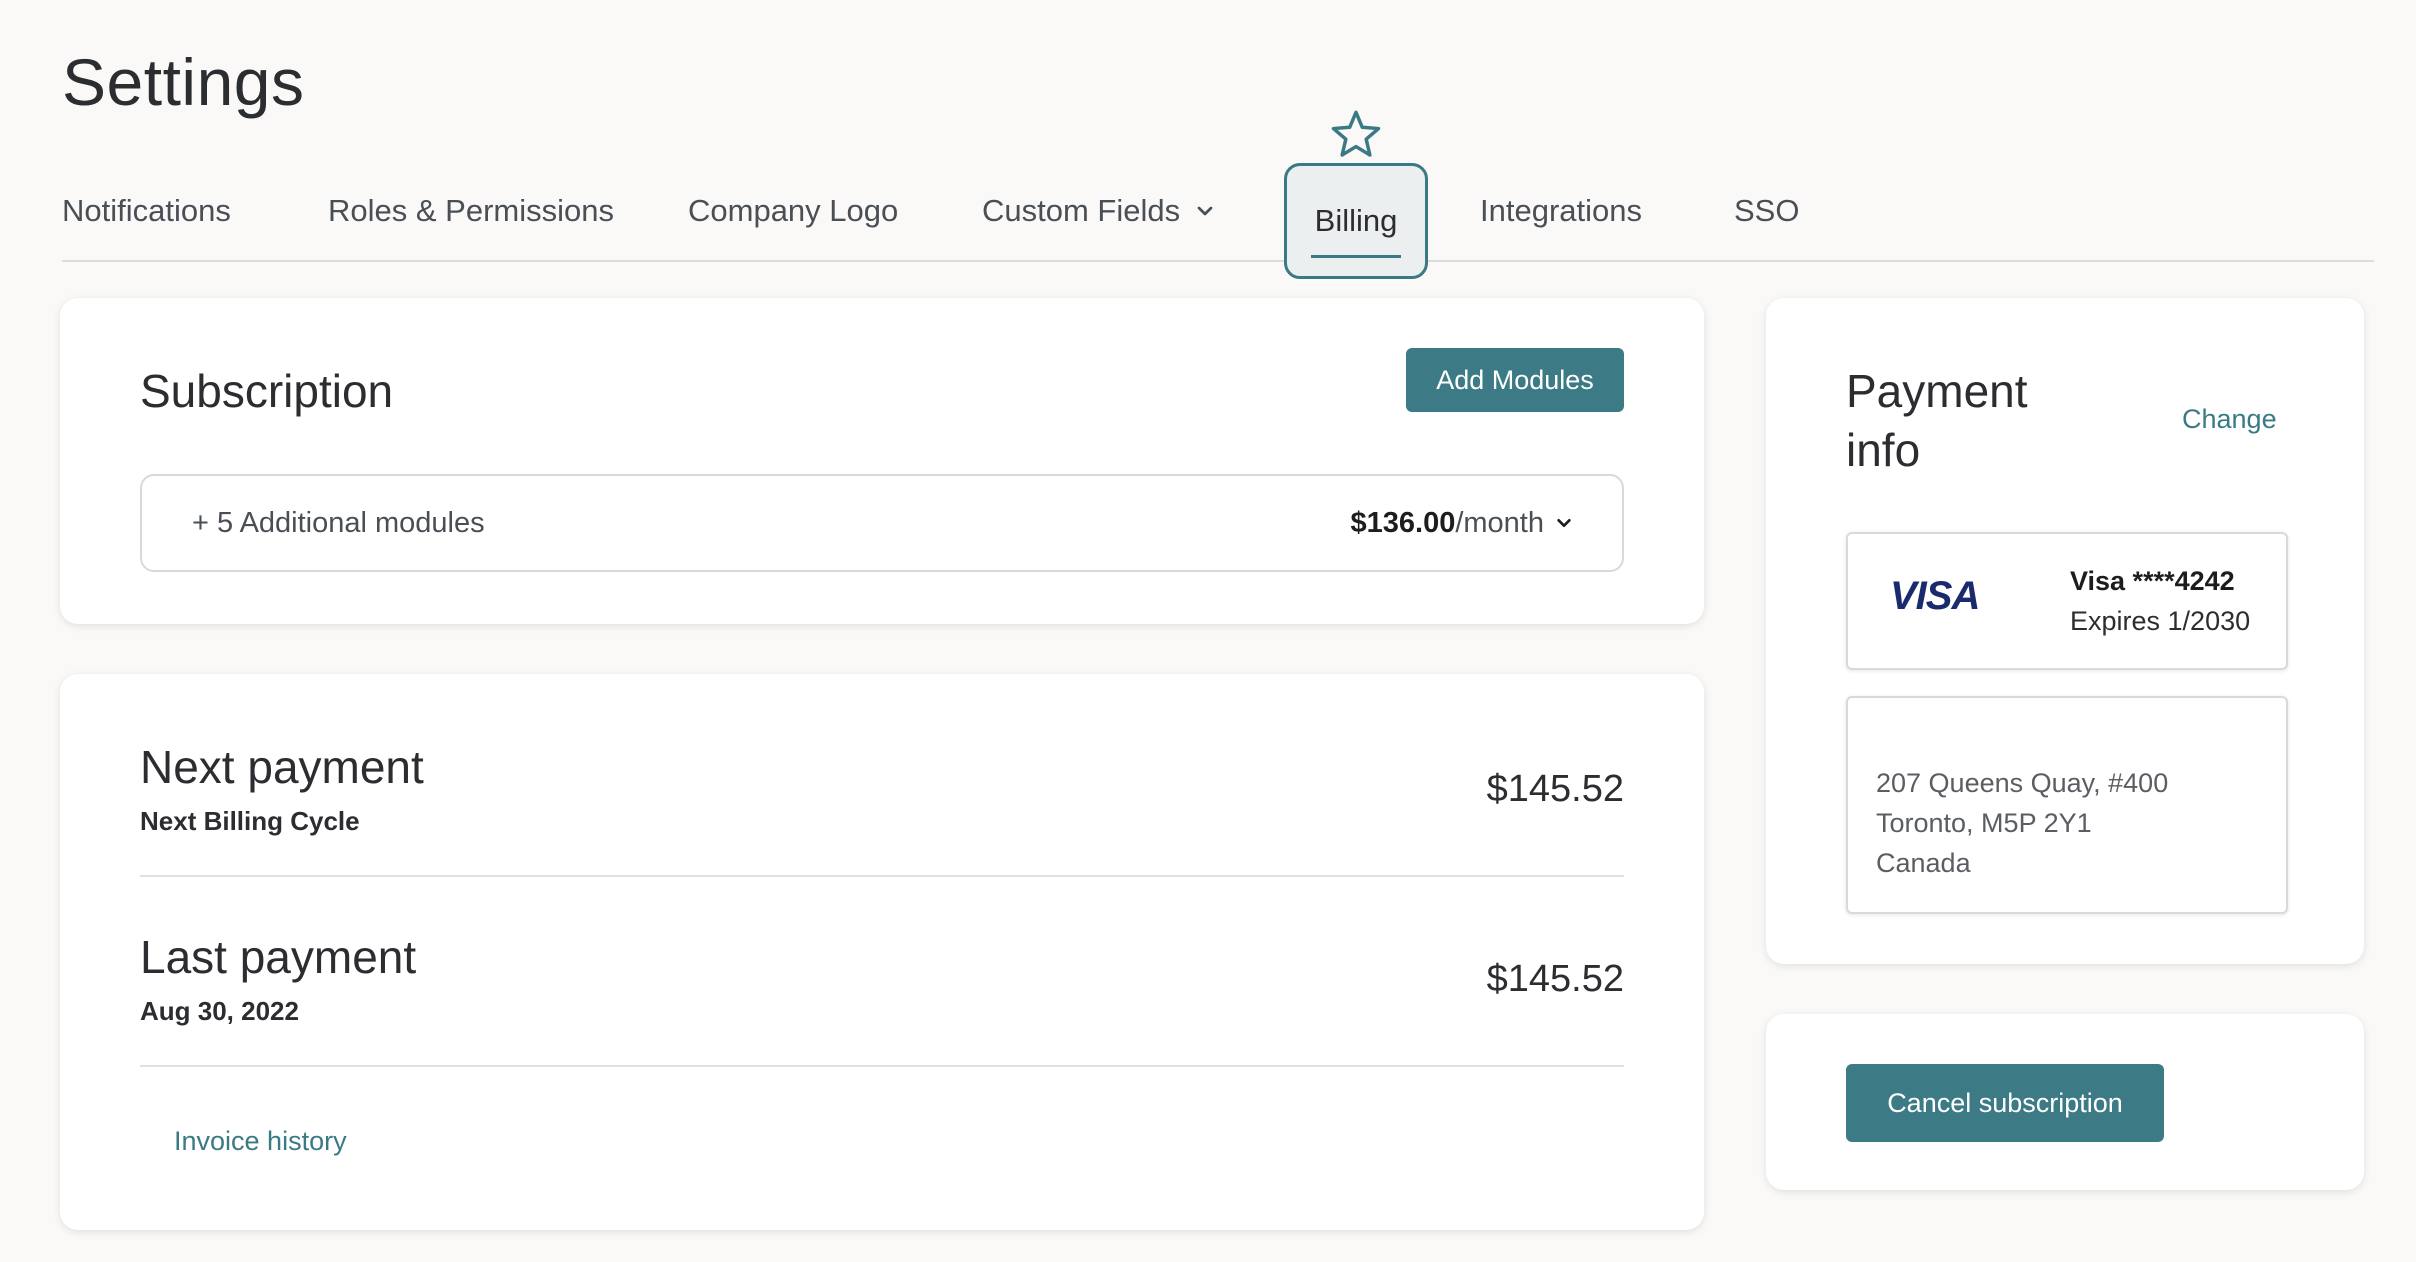 The width and height of the screenshot is (2416, 1262). I want to click on payment-info-title: Payment info, so click(1937, 421).